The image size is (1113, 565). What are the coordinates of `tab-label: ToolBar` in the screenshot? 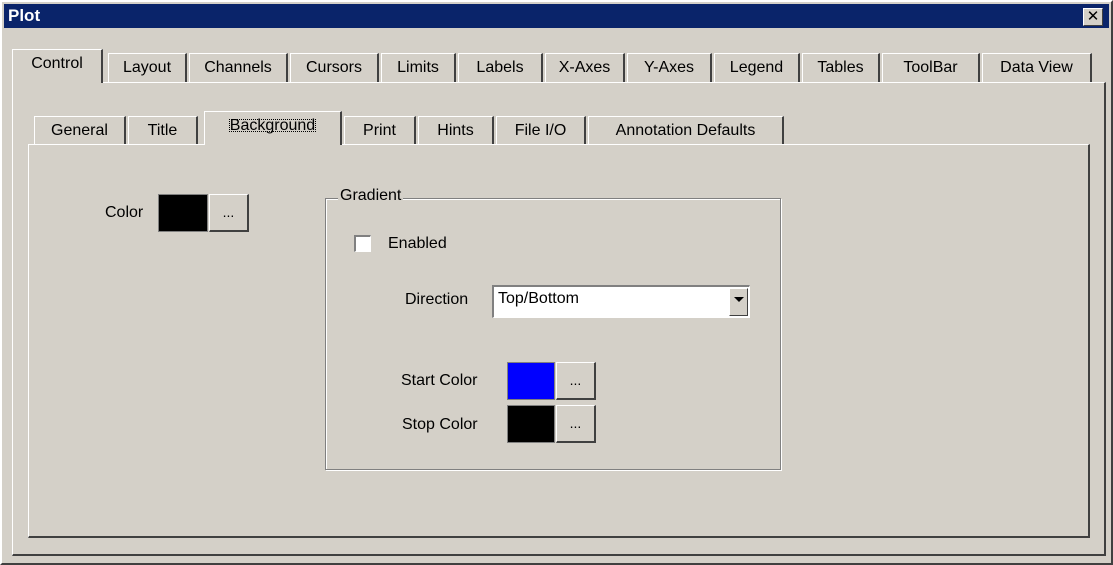 It's located at (930, 67).